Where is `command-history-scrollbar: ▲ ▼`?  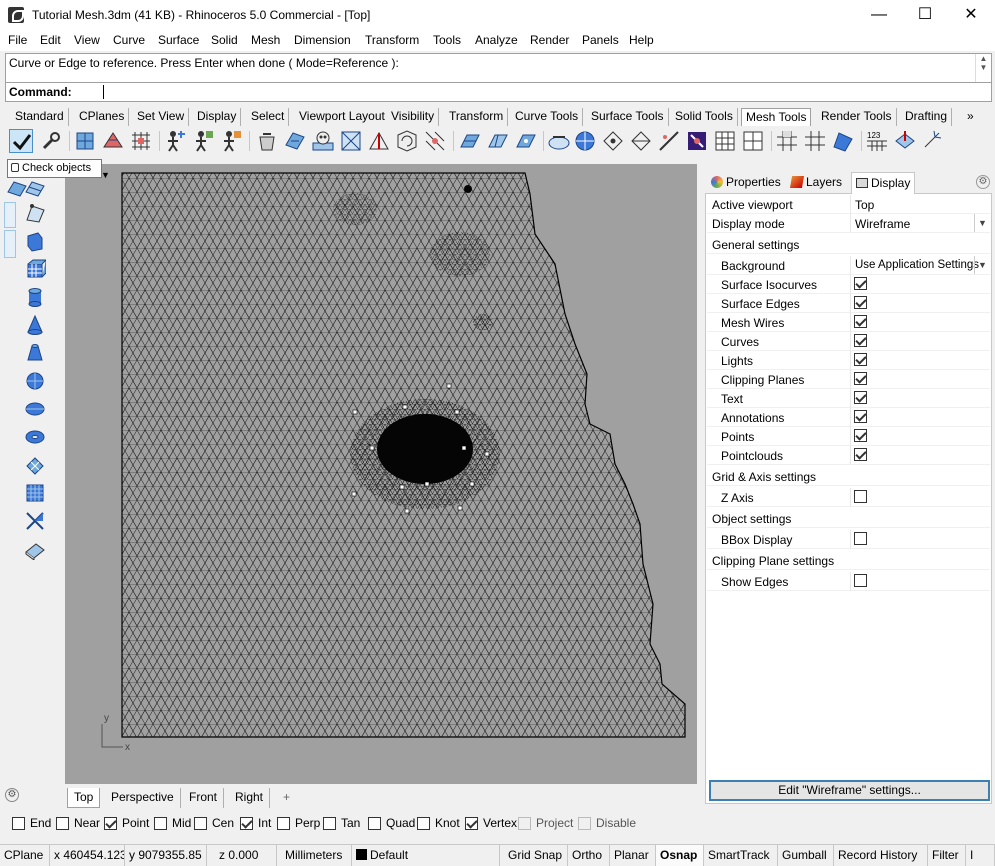 command-history-scrollbar: ▲ ▼ is located at coordinates (983, 68).